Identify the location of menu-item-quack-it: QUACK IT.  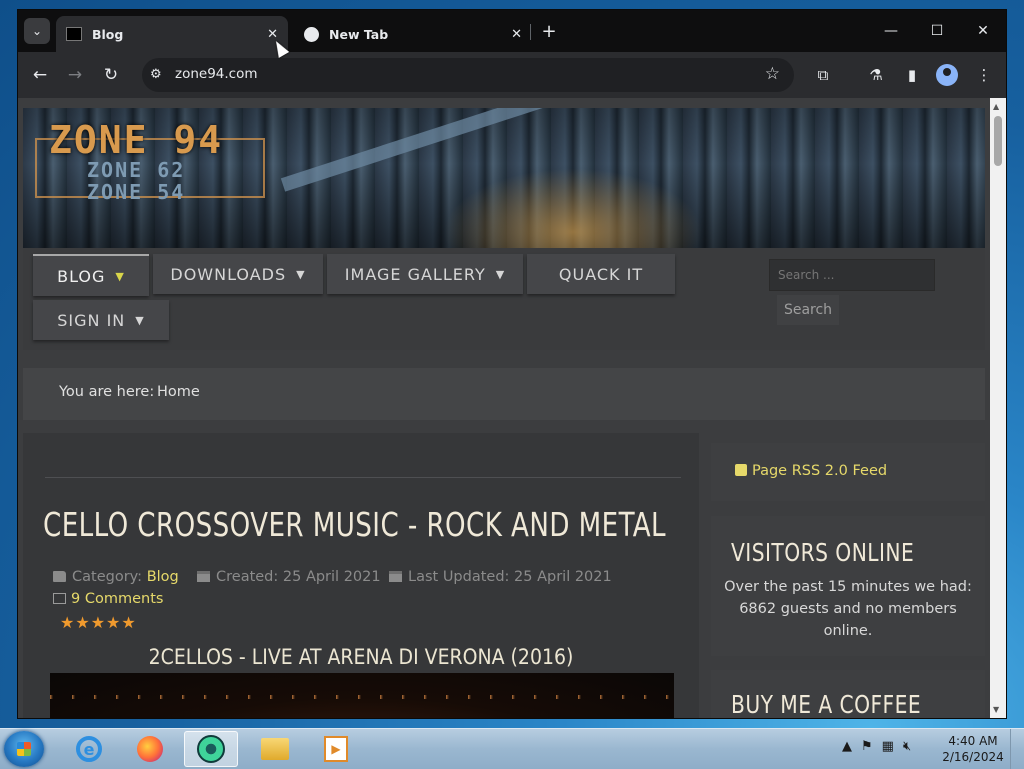
(601, 274).